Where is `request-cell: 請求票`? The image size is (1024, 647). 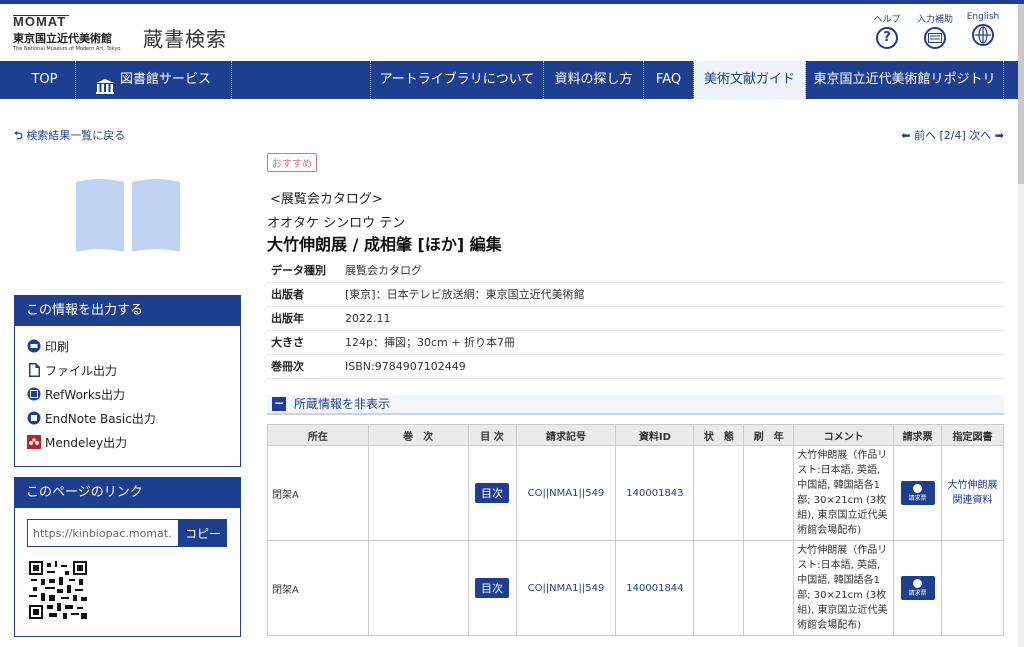
request-cell: 請求票 is located at coordinates (918, 493).